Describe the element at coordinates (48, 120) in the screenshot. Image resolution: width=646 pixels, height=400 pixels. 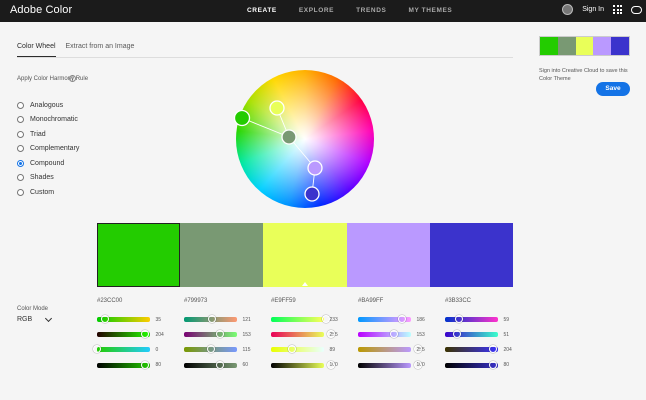
I see `harmony-rule-monochromatic: Monochromatic` at that location.